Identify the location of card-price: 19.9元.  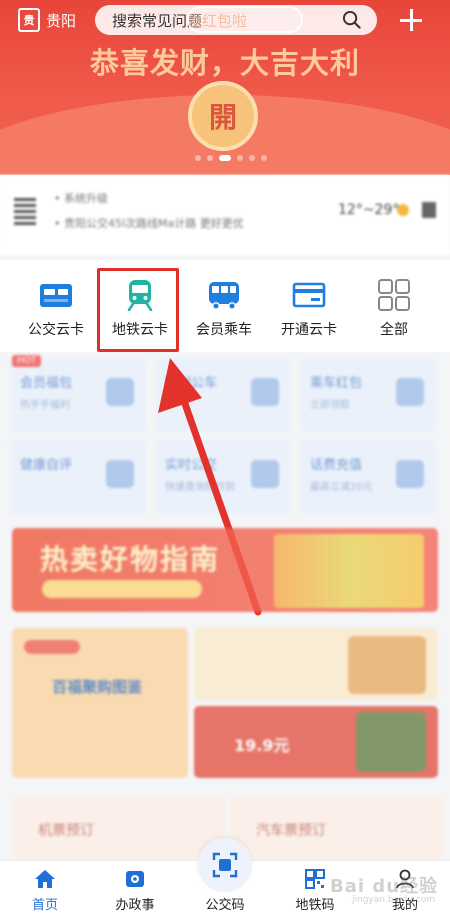
(262, 745).